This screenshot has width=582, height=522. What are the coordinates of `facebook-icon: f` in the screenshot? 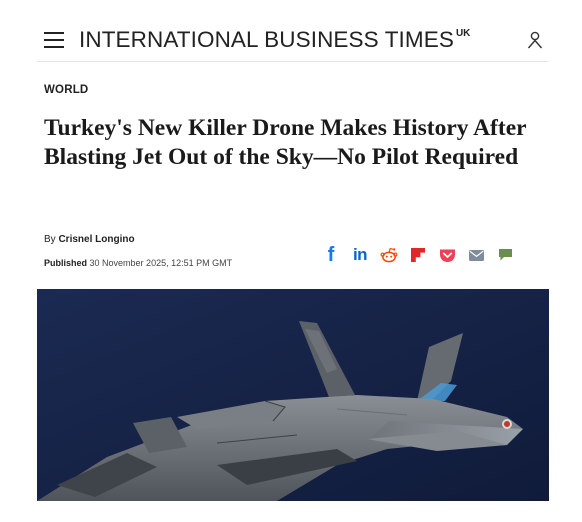 It's located at (331, 255).